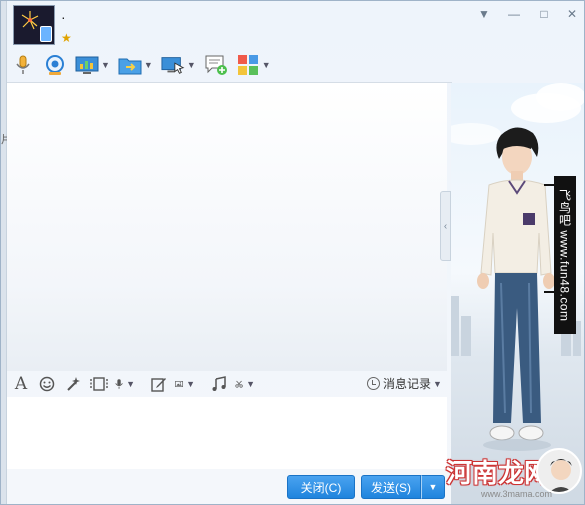 The image size is (585, 505). I want to click on clock-icon, so click(373, 383).